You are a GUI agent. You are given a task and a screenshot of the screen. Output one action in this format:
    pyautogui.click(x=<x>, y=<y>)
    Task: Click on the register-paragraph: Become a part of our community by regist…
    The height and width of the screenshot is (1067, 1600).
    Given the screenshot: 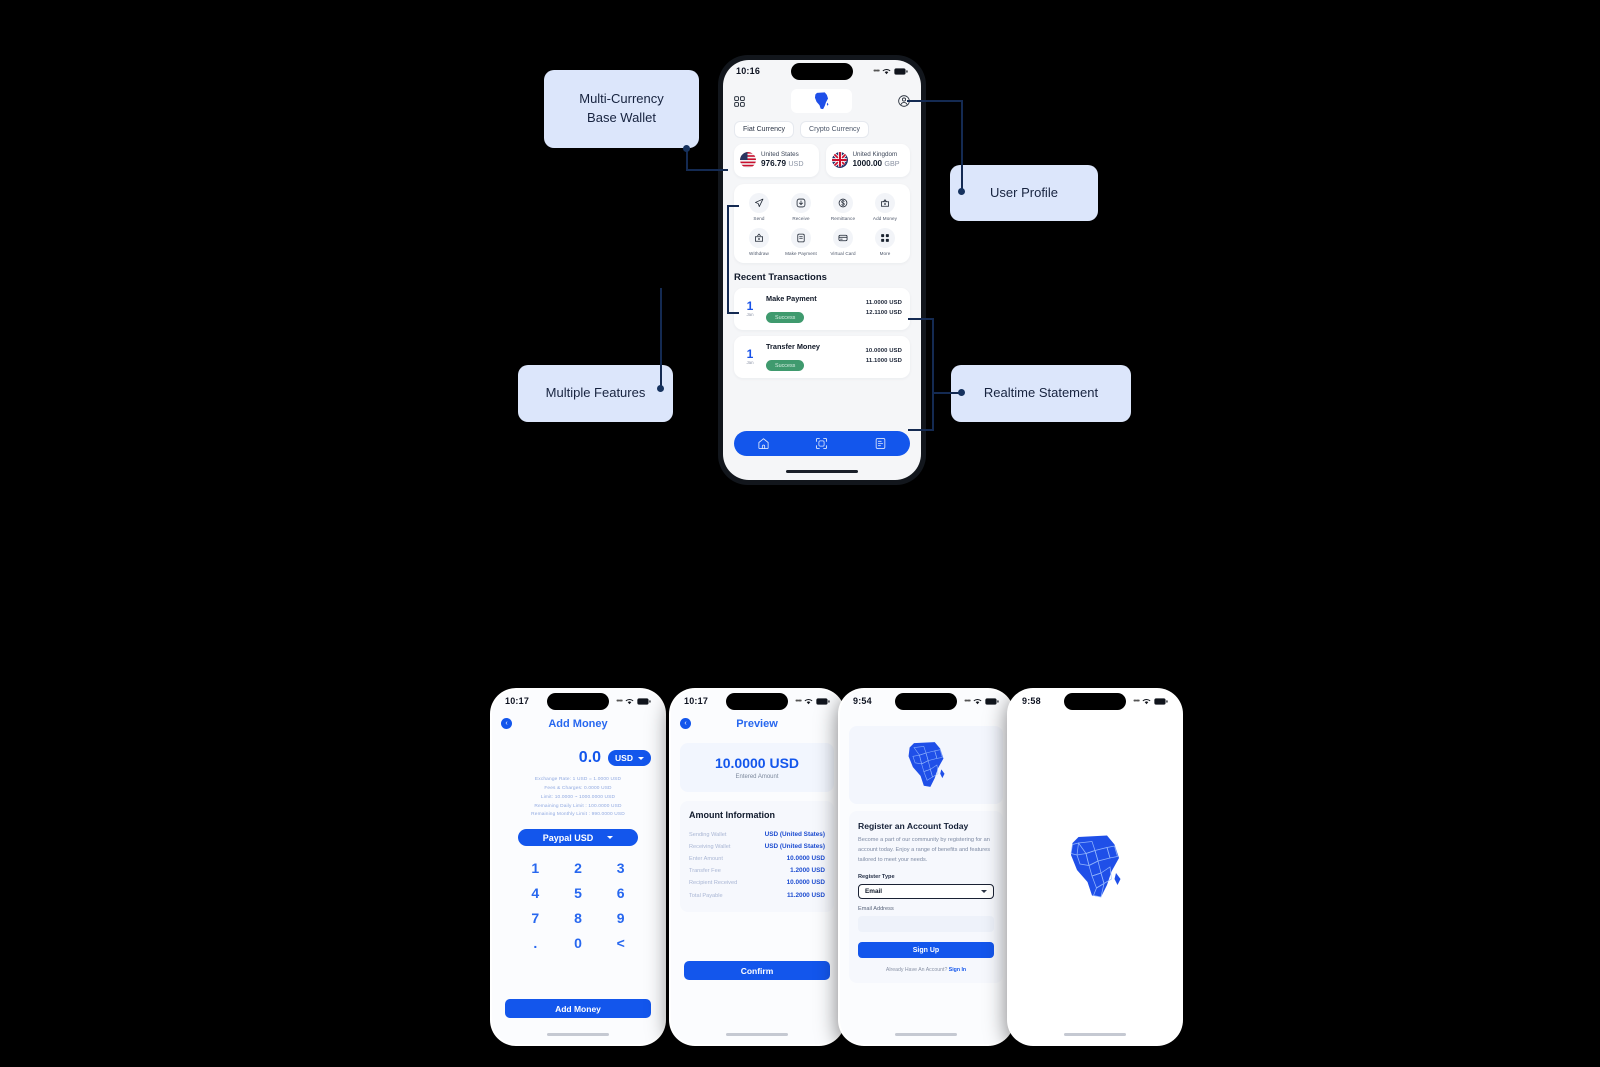 What is the action you would take?
    pyautogui.click(x=924, y=850)
    